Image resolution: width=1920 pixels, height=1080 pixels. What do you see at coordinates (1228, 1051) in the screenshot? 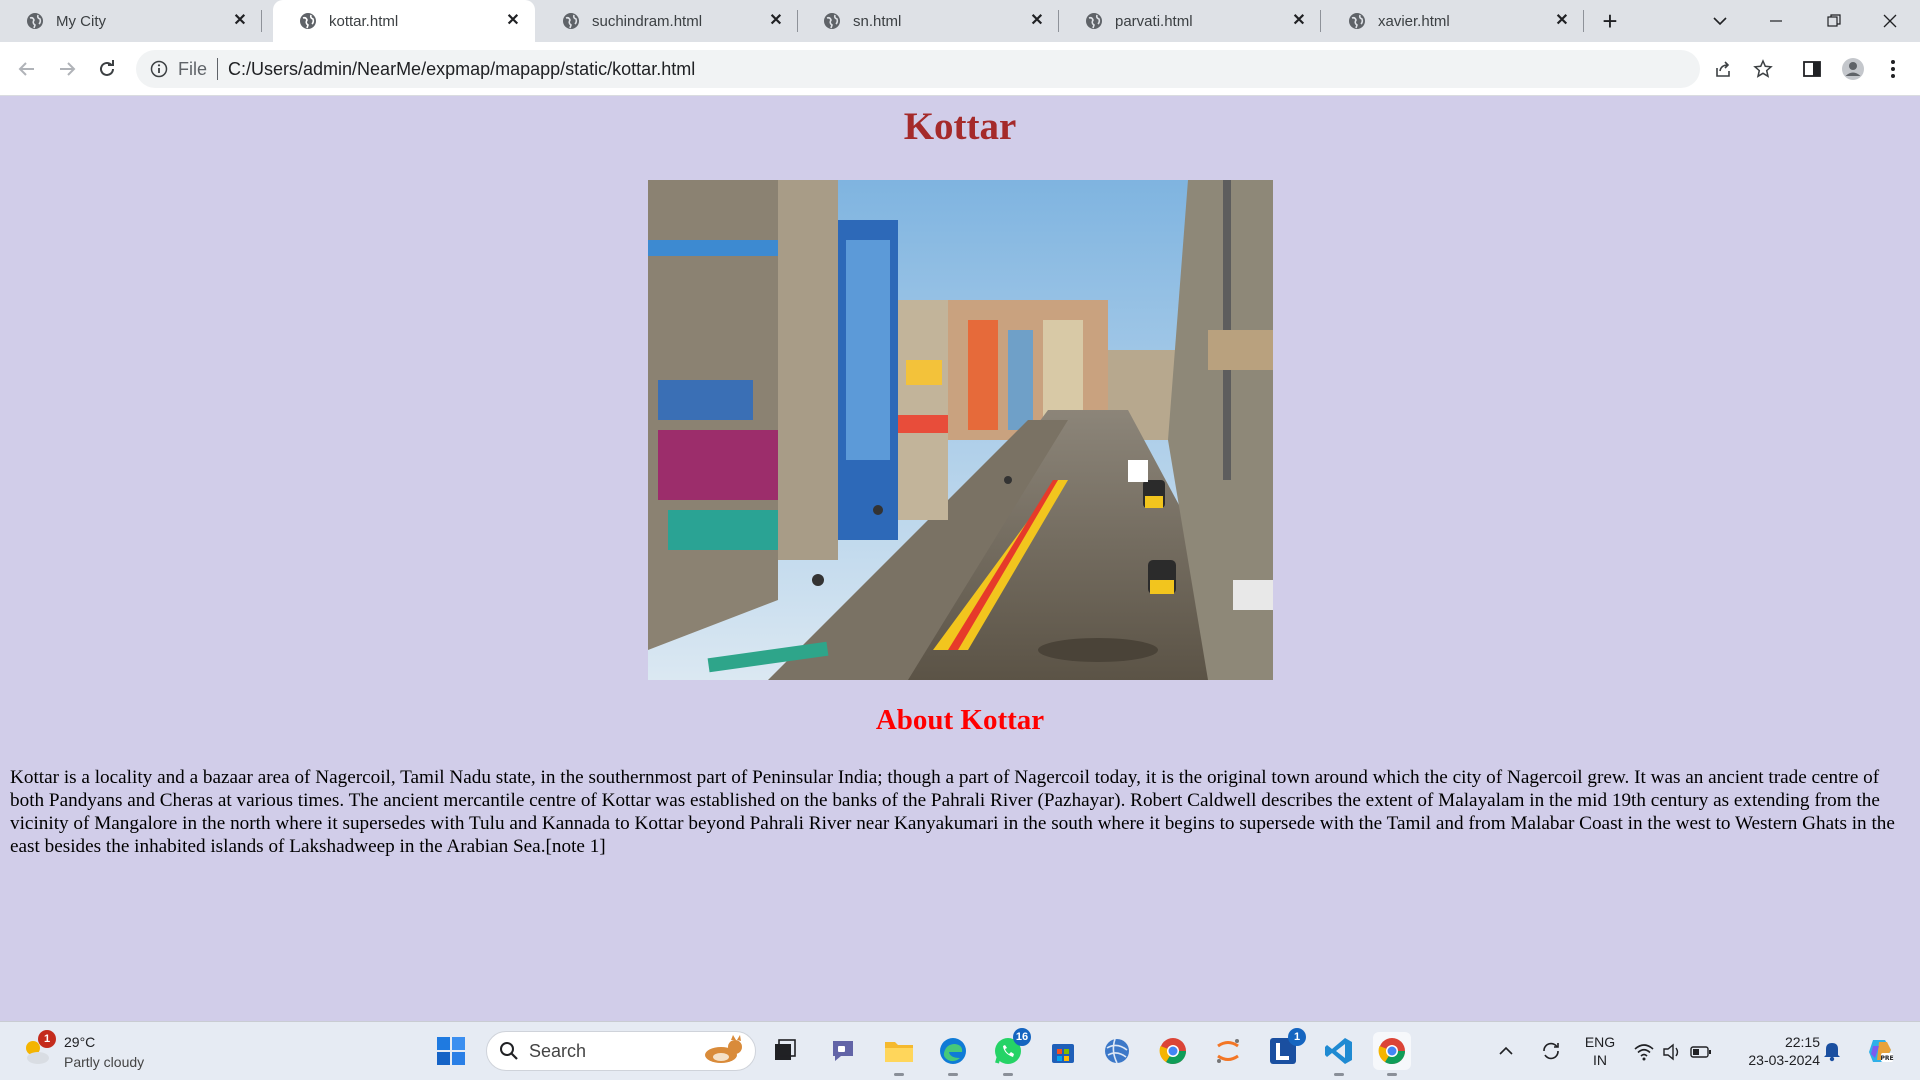
I see `jupyter-button` at bounding box center [1228, 1051].